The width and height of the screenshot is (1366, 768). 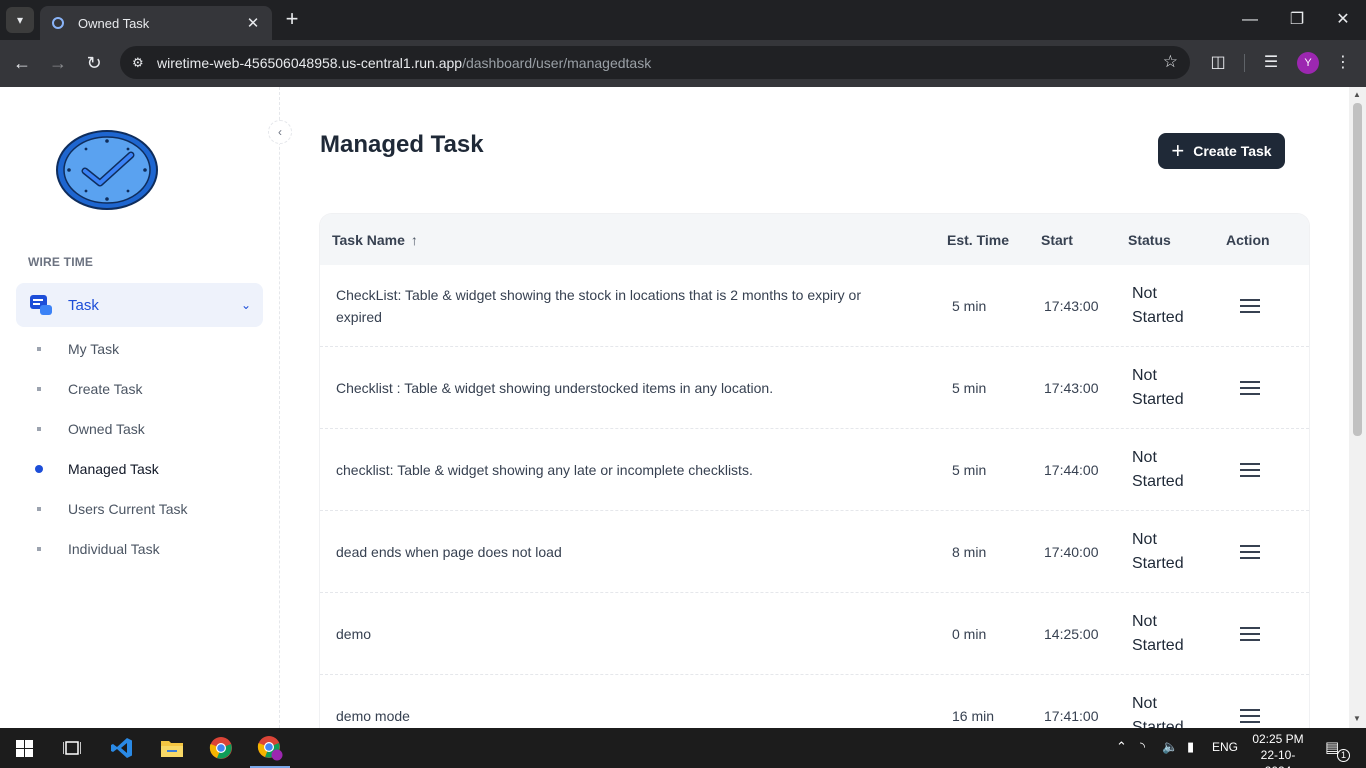 I want to click on extensions-icon: ◫, so click(x=1218, y=63).